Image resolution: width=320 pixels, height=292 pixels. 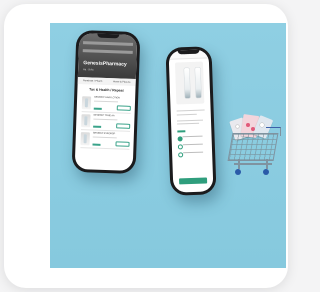 I want to click on brand-title: GenesisPharmacy, so click(x=105, y=64).